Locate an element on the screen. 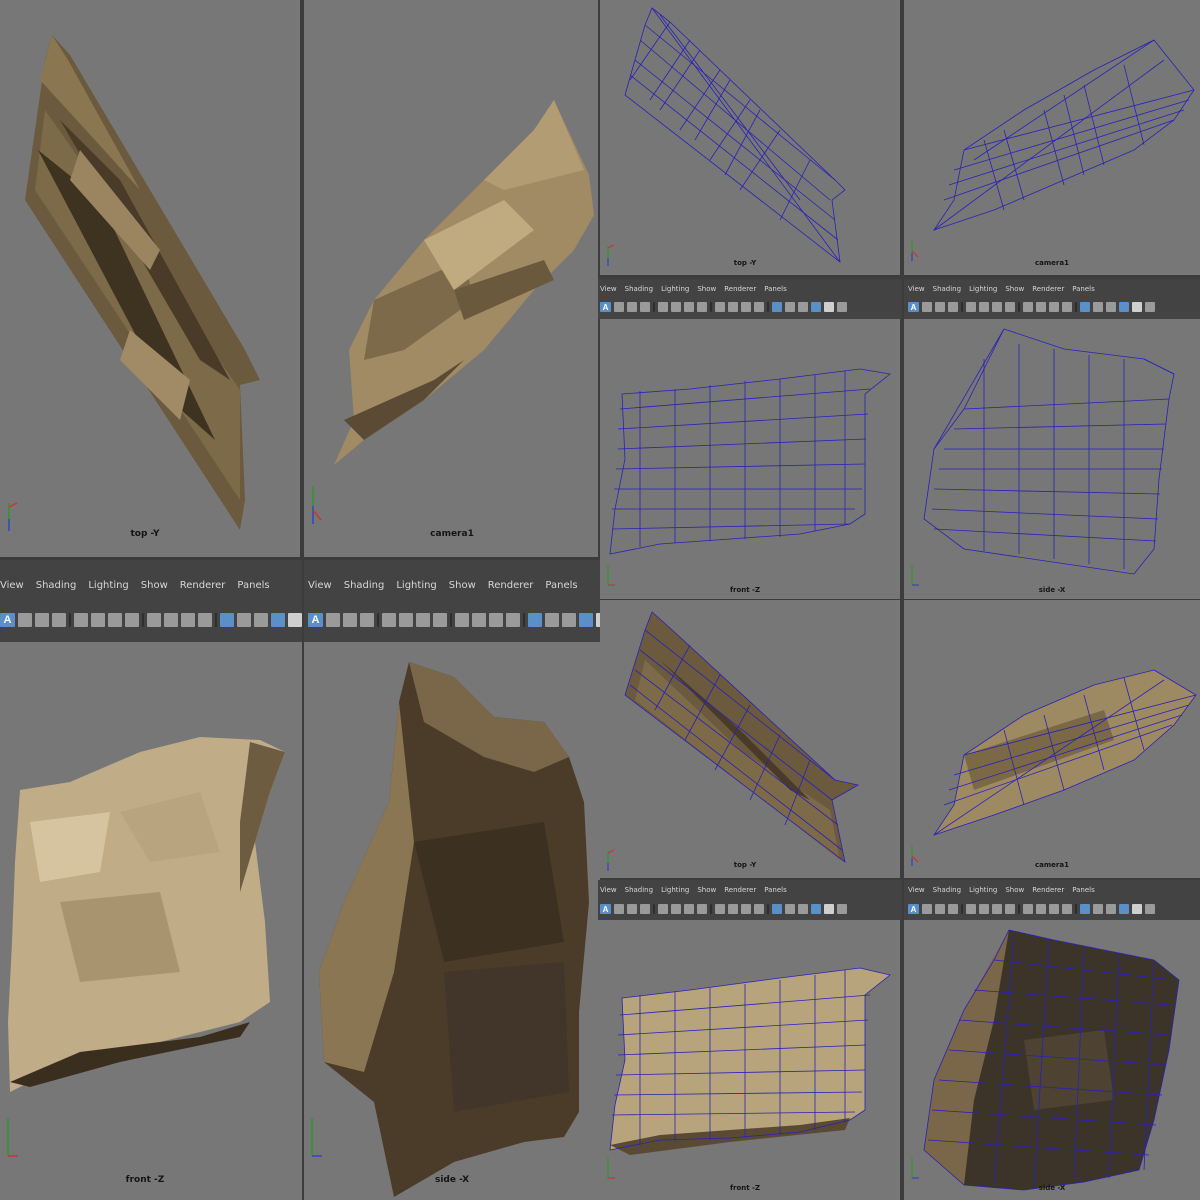 The width and height of the screenshot is (1200, 1200). menu-renderer: Renderer is located at coordinates (1048, 890).